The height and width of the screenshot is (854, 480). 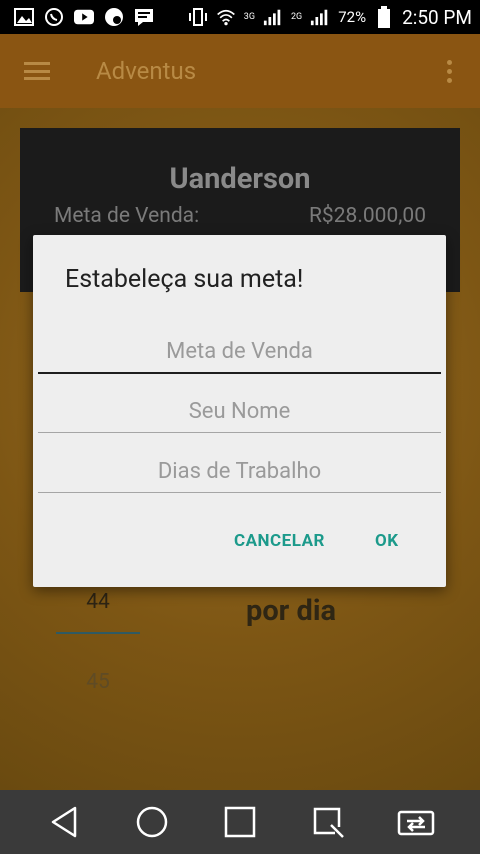 What do you see at coordinates (198, 17) in the screenshot?
I see `vibrate-icon` at bounding box center [198, 17].